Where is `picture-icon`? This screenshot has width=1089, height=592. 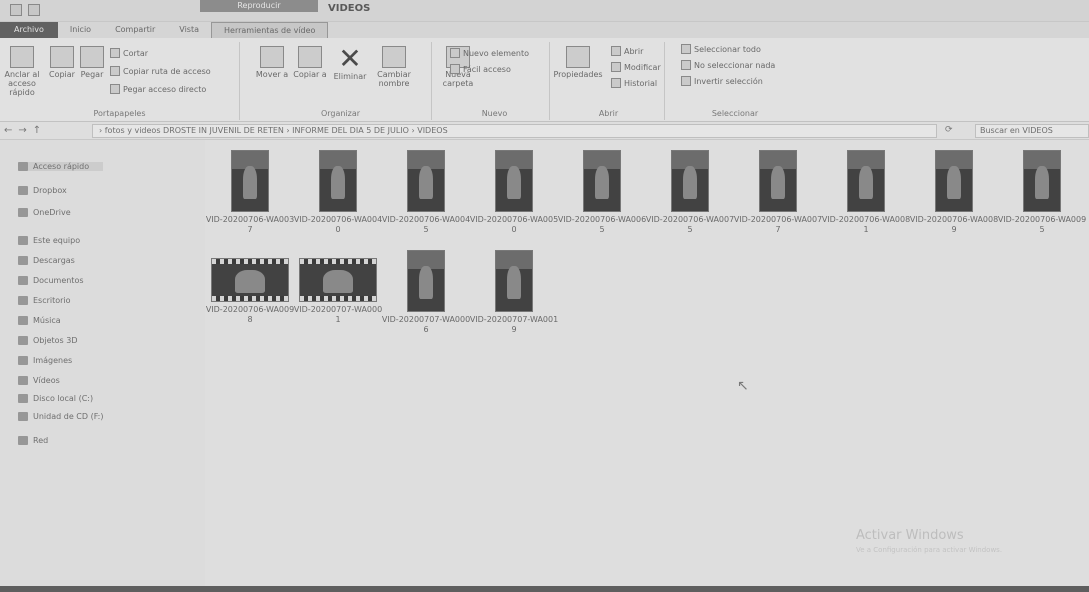 picture-icon is located at coordinates (23, 360).